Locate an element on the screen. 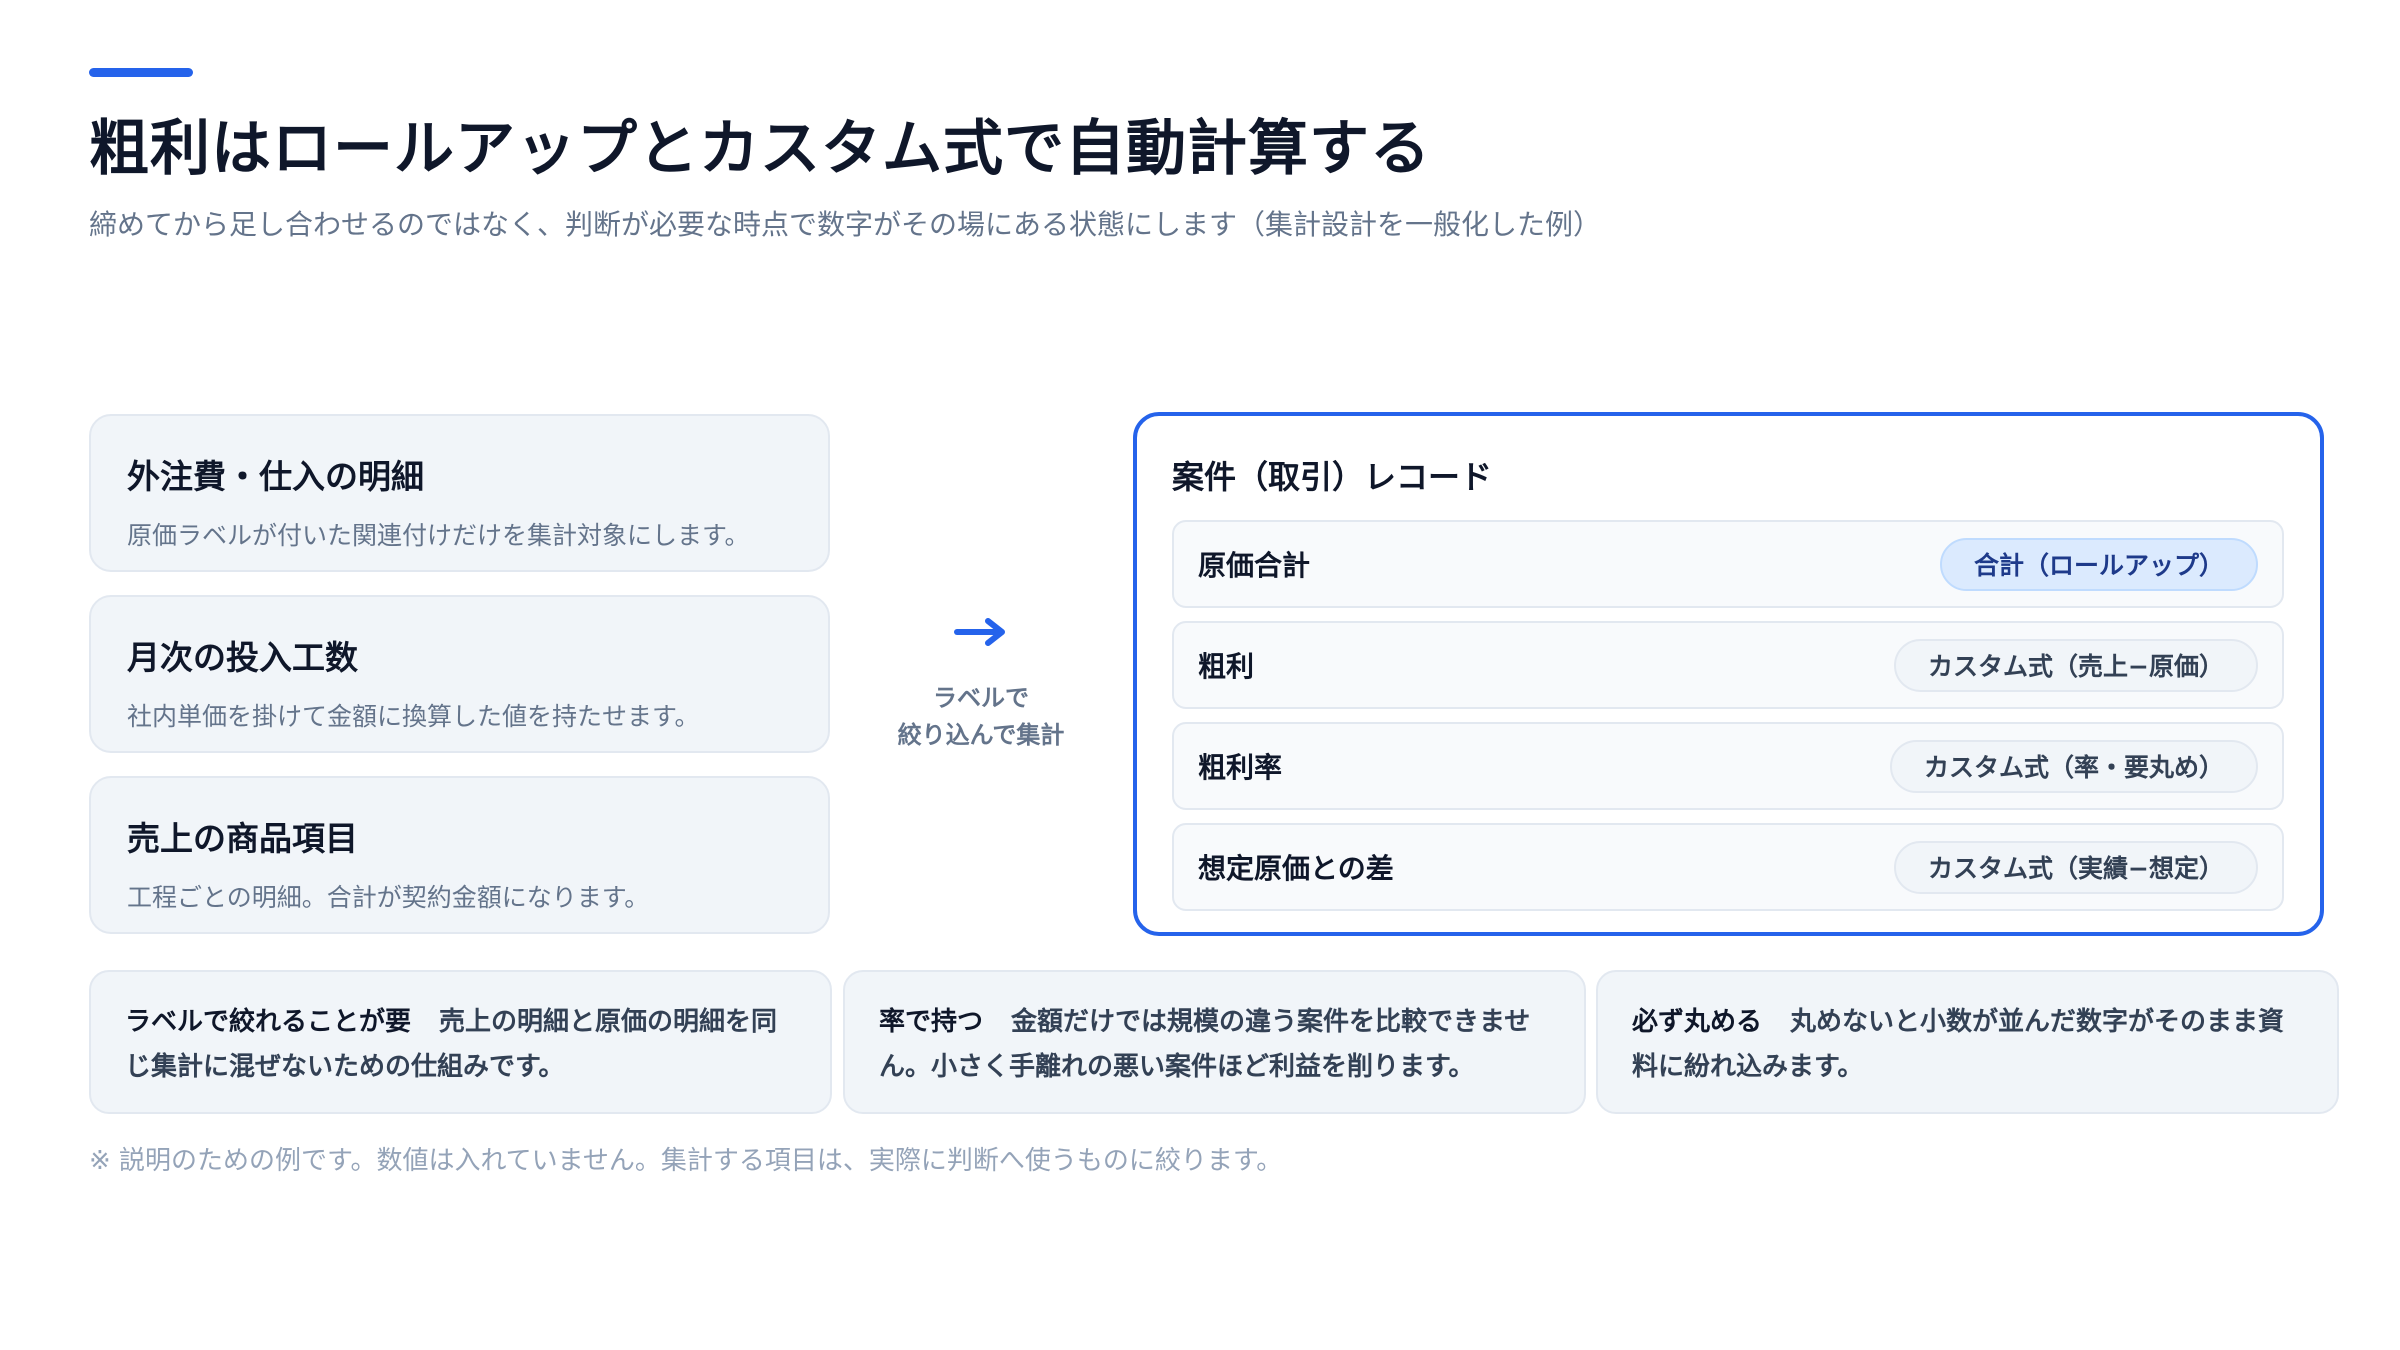 The image size is (2400, 1350). flow-label-line: ラベルで is located at coordinates (981, 698).